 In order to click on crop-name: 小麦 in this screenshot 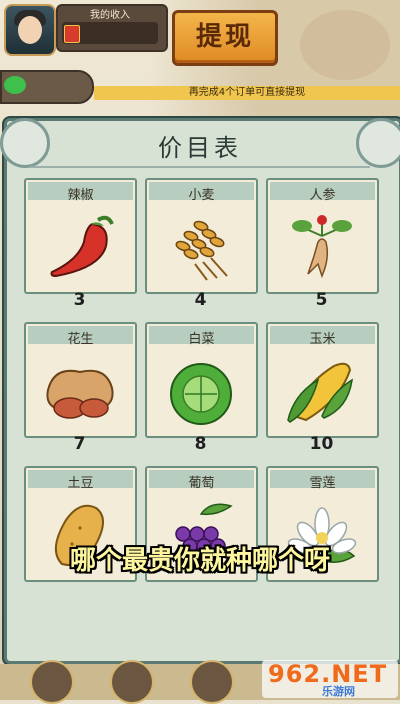, I will do `click(201, 195)`.